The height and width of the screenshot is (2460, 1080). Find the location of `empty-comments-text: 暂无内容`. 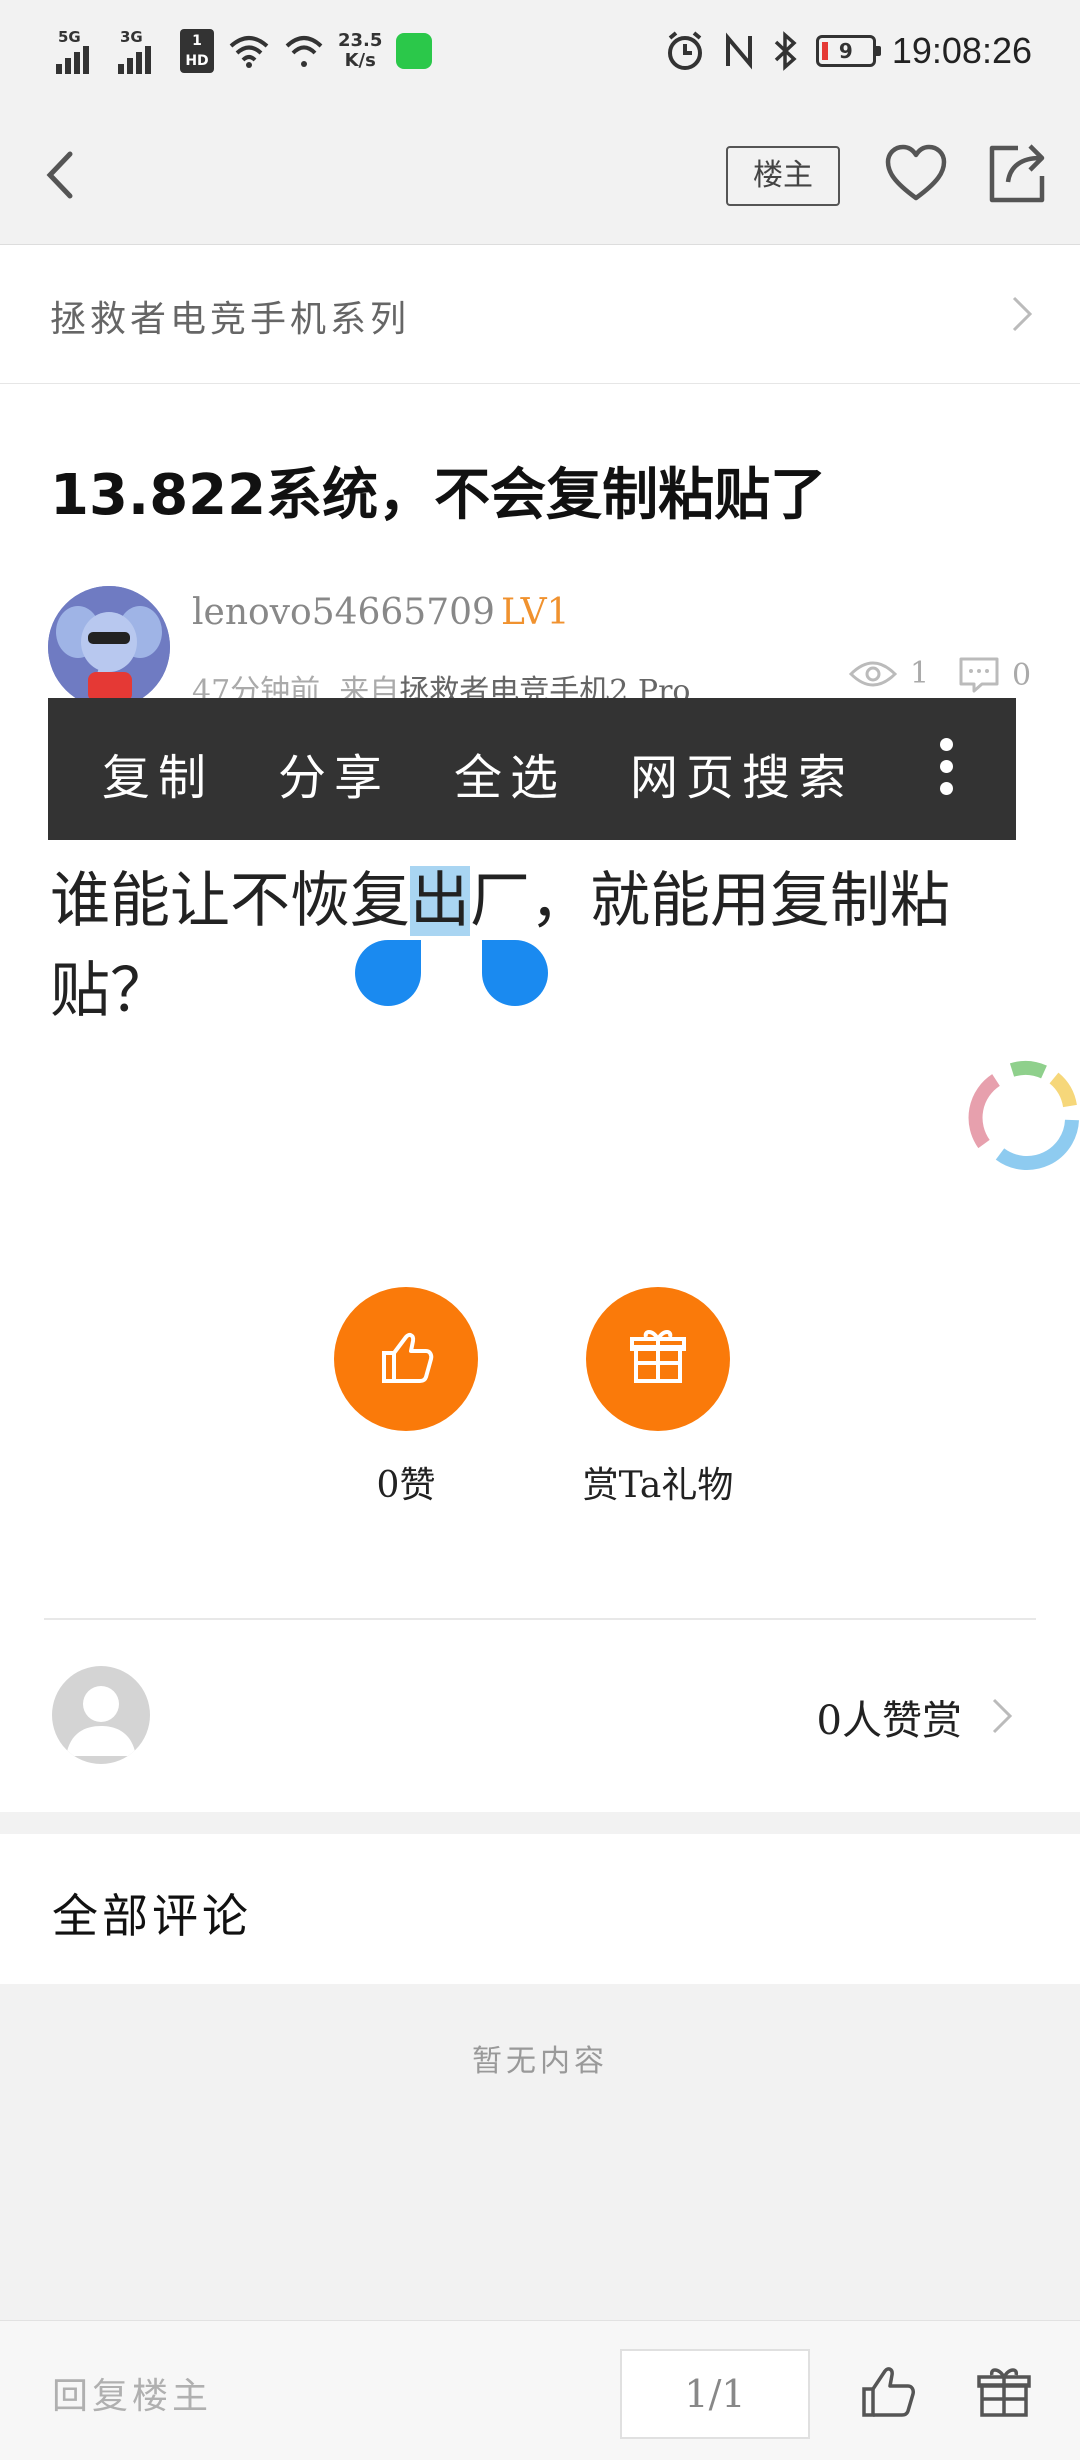

empty-comments-text: 暂无内容 is located at coordinates (540, 2061).